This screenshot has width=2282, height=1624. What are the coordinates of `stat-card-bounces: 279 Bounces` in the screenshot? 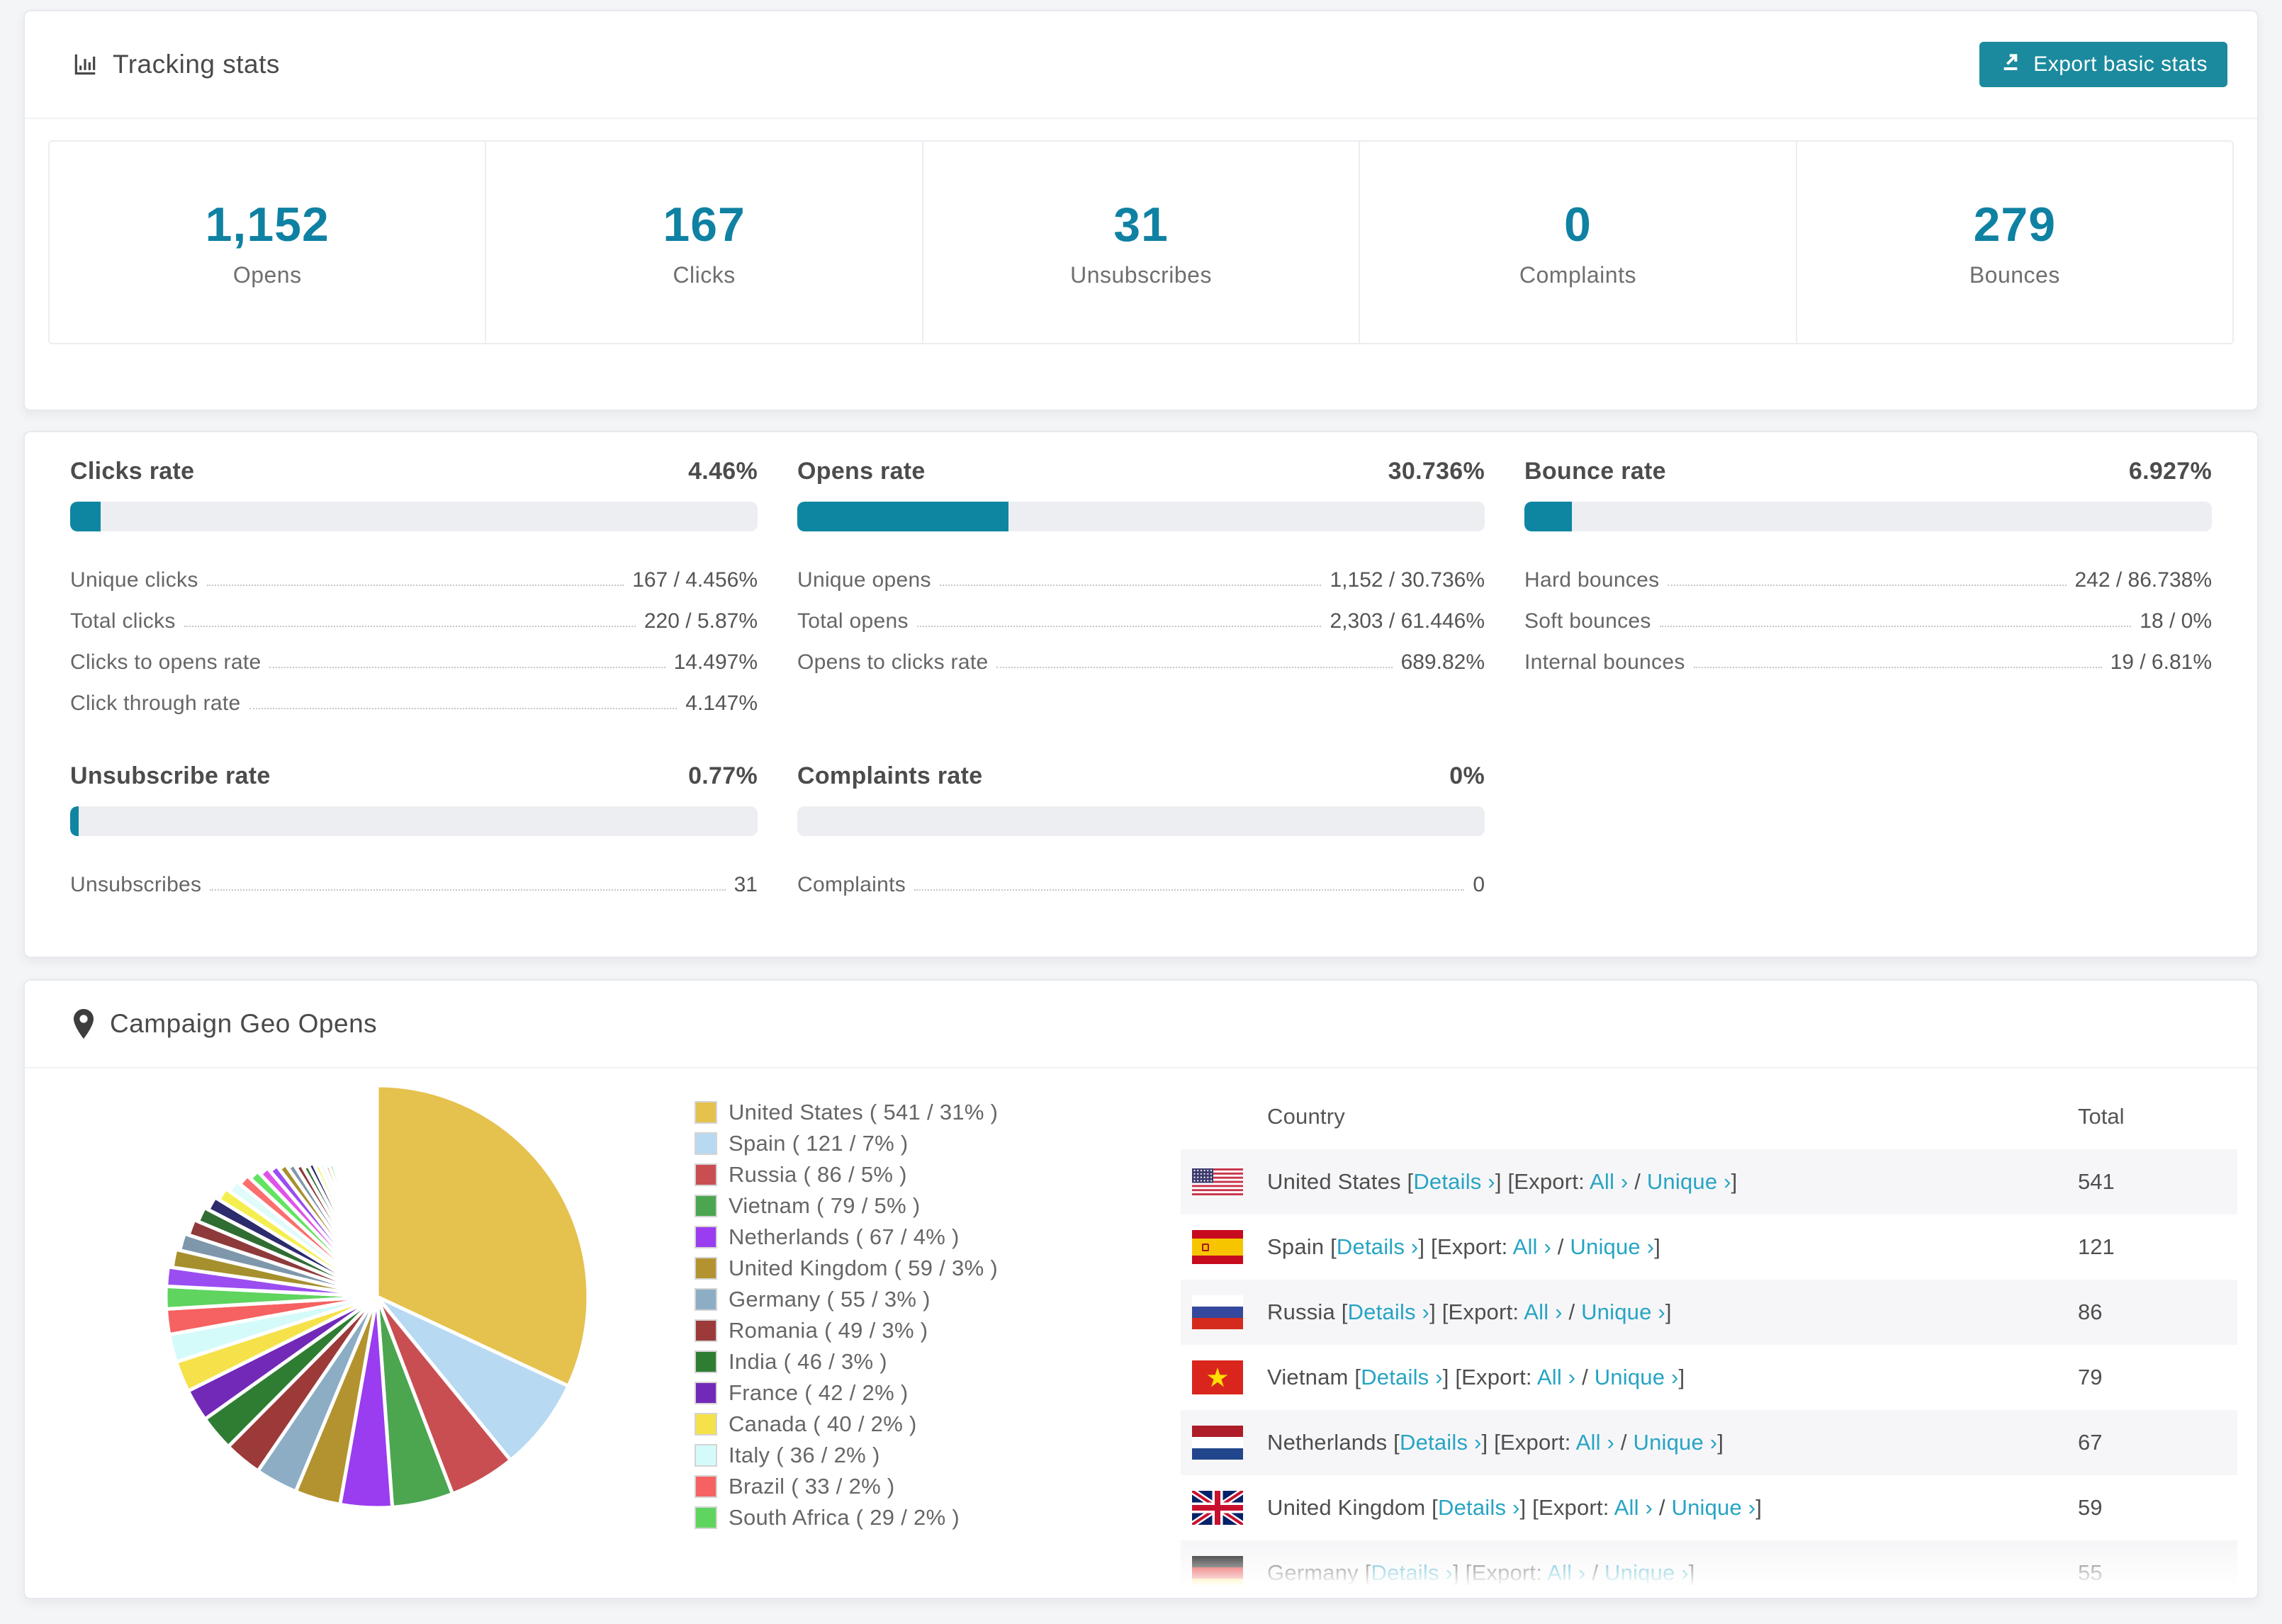 It's located at (2014, 243).